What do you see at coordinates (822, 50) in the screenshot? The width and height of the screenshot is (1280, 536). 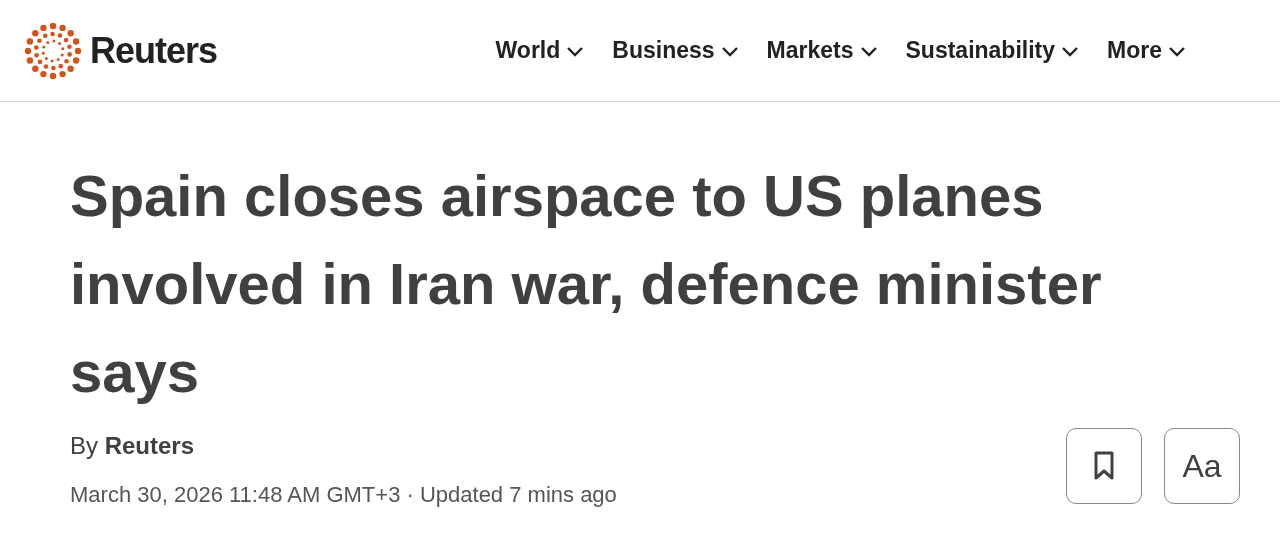 I see `nav-link: Markets` at bounding box center [822, 50].